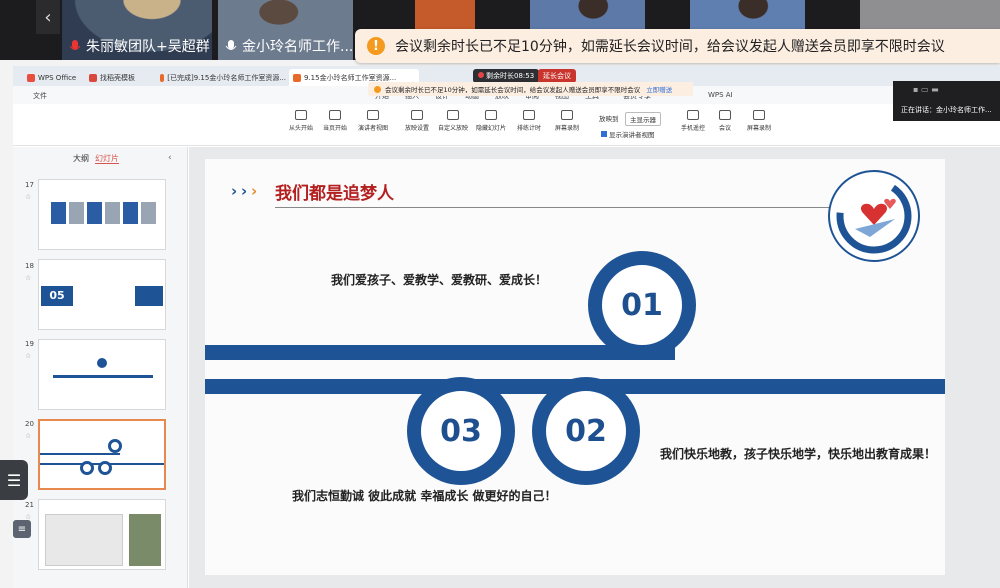  I want to click on slide-number: 20, so click(29, 424).